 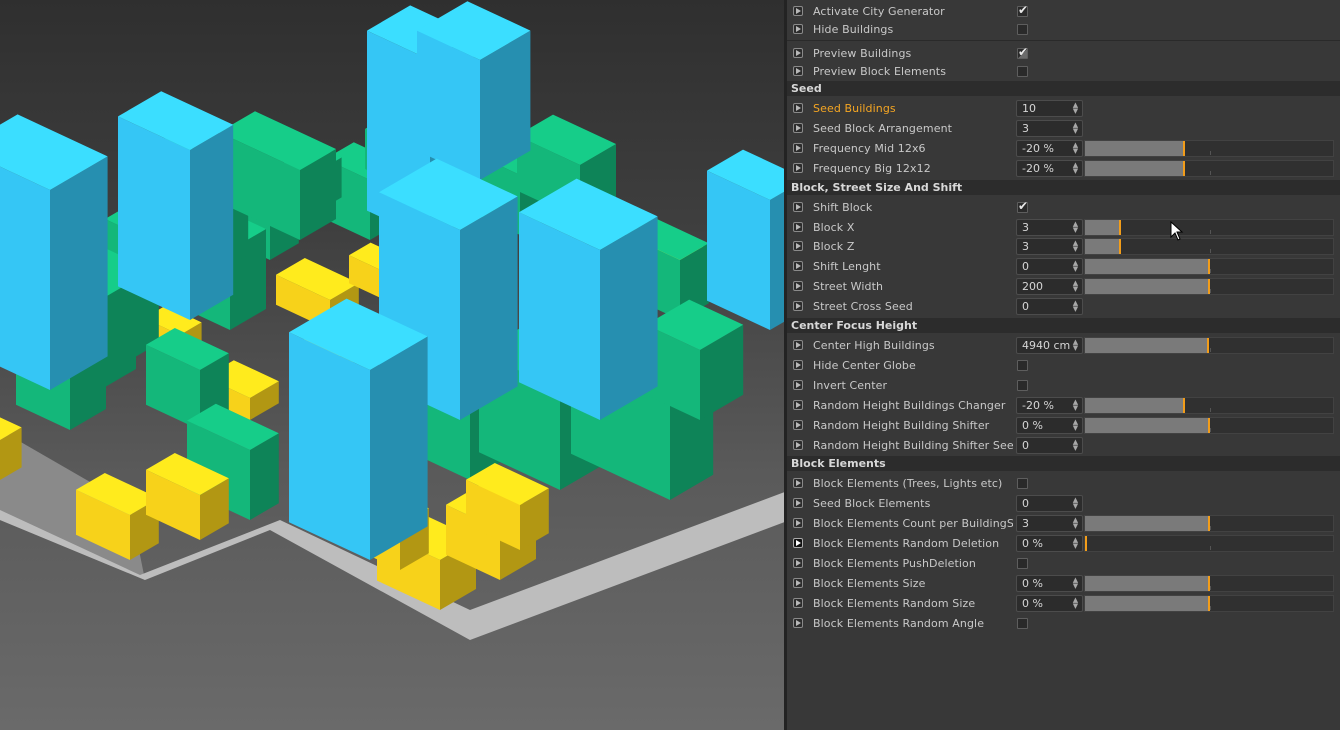 What do you see at coordinates (1049, 345) in the screenshot?
I see `number-field: 4940 cm ▲ ▼` at bounding box center [1049, 345].